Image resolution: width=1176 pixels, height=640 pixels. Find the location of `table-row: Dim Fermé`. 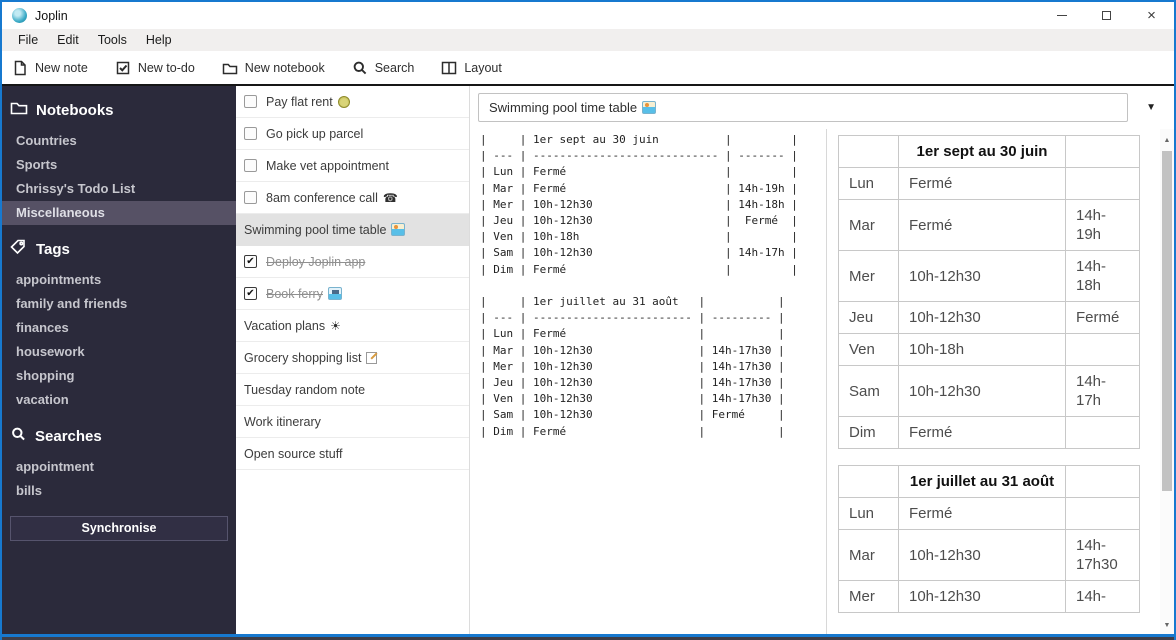

table-row: Dim Fermé is located at coordinates (989, 432).